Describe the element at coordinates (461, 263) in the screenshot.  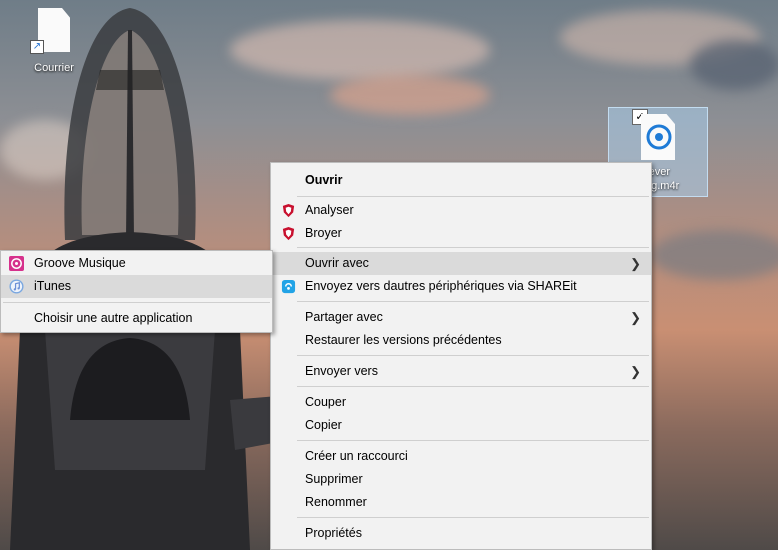
I see `menu-item-ouvrir-avec: Ouvrir avec ❯` at that location.